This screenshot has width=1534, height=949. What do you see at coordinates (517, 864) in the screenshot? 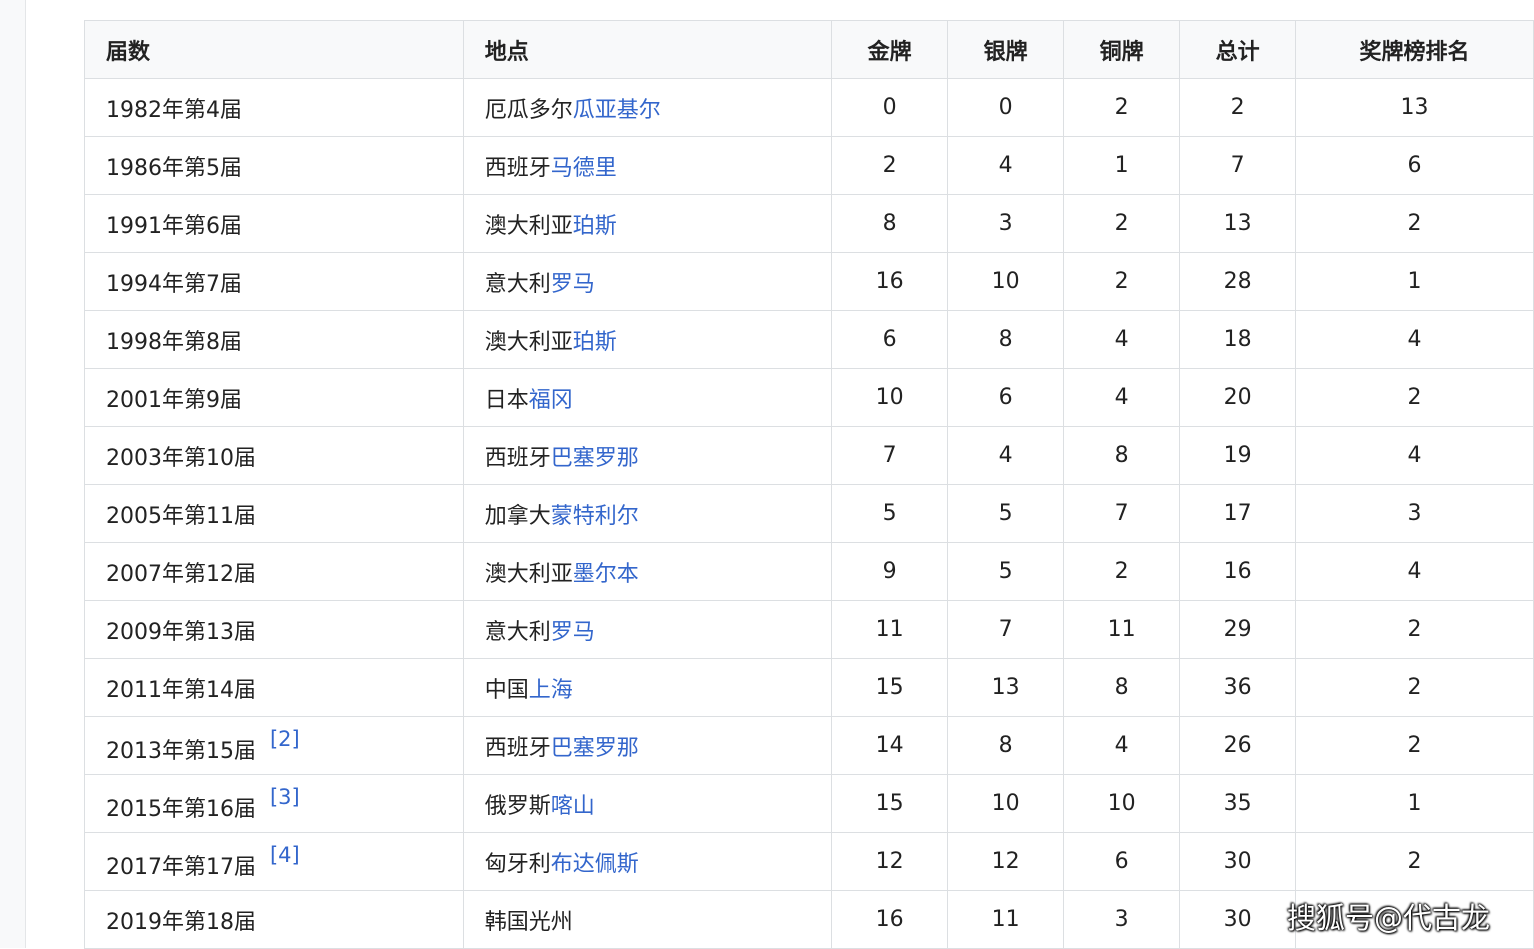
I see `country-text: 匈牙利` at bounding box center [517, 864].